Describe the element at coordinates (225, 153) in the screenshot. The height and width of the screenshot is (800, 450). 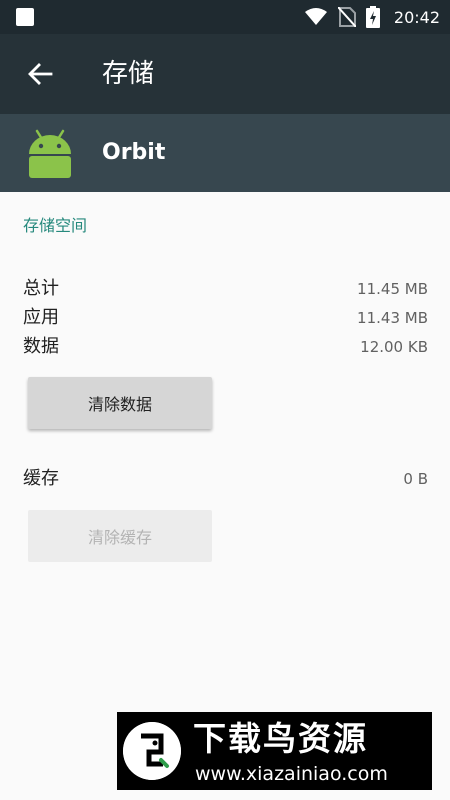
I see `app-header: Orbit` at that location.